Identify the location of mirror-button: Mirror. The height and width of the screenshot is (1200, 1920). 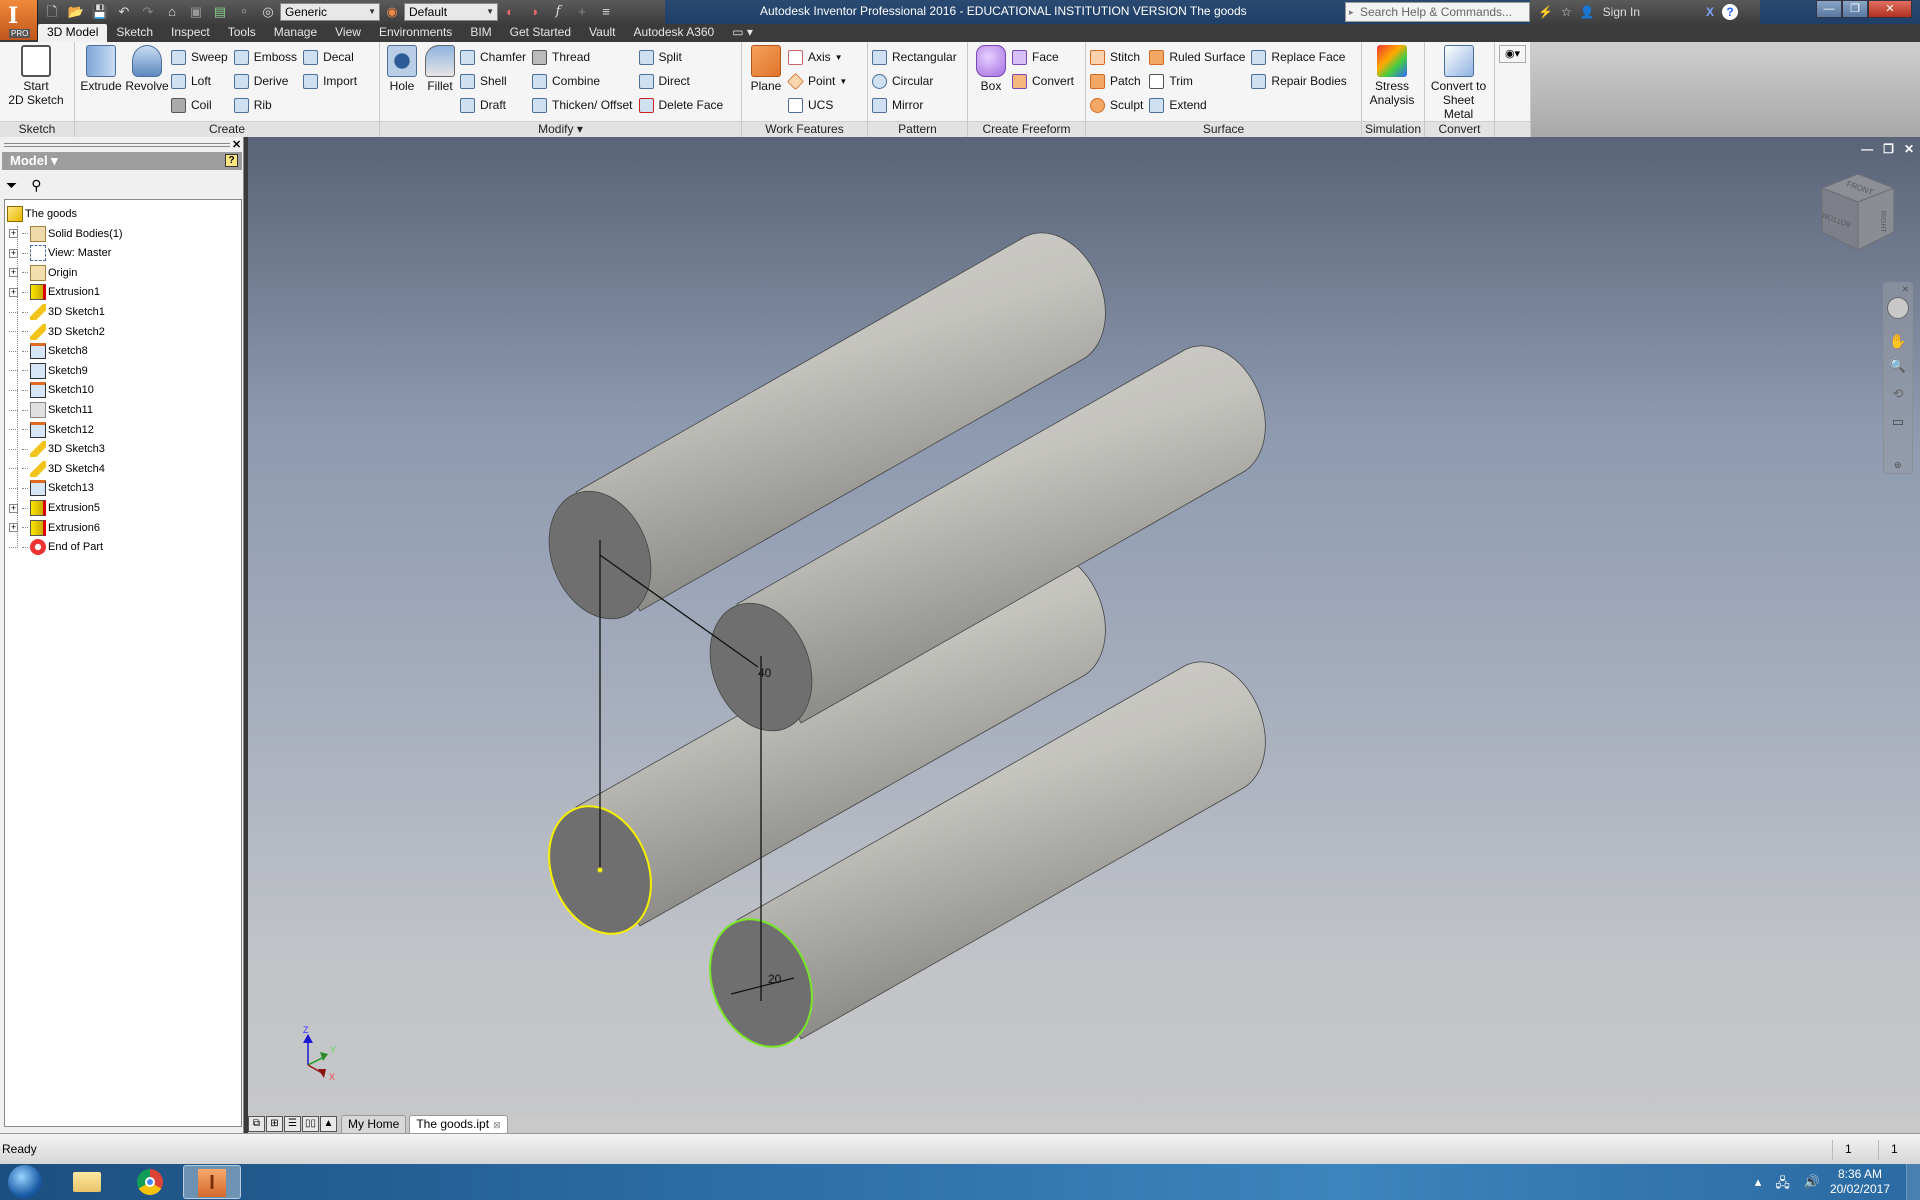
(914, 105).